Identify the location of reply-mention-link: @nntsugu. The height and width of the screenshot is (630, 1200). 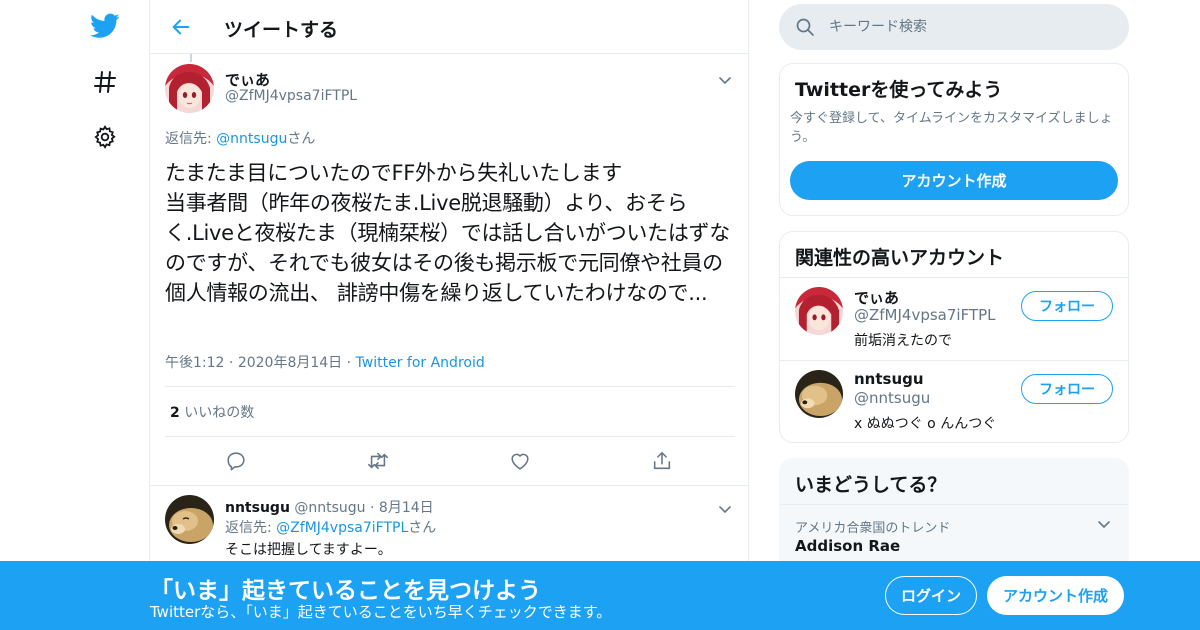
(251, 139).